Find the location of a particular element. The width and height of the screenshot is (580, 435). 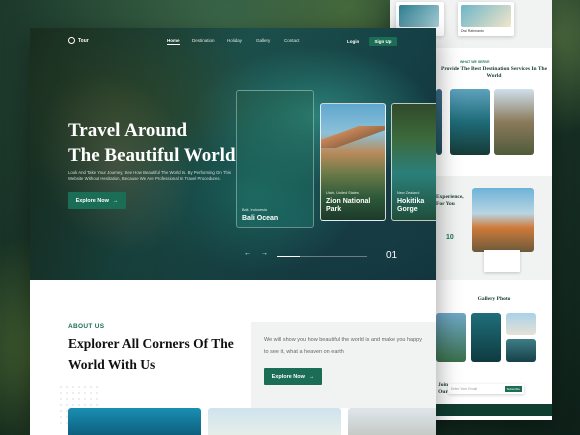

newsletter-email-input: Enter Your Email Subscribe is located at coordinates (486, 389).